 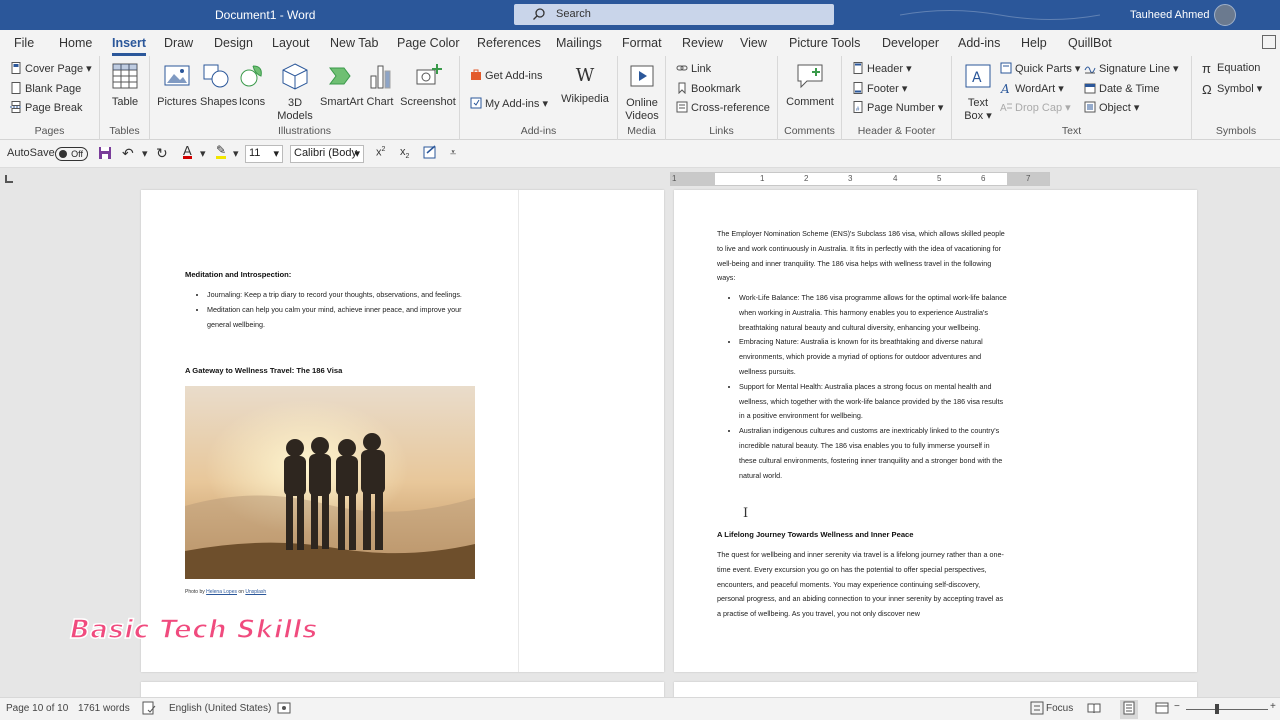 I want to click on table-button: Table, so click(x=125, y=85).